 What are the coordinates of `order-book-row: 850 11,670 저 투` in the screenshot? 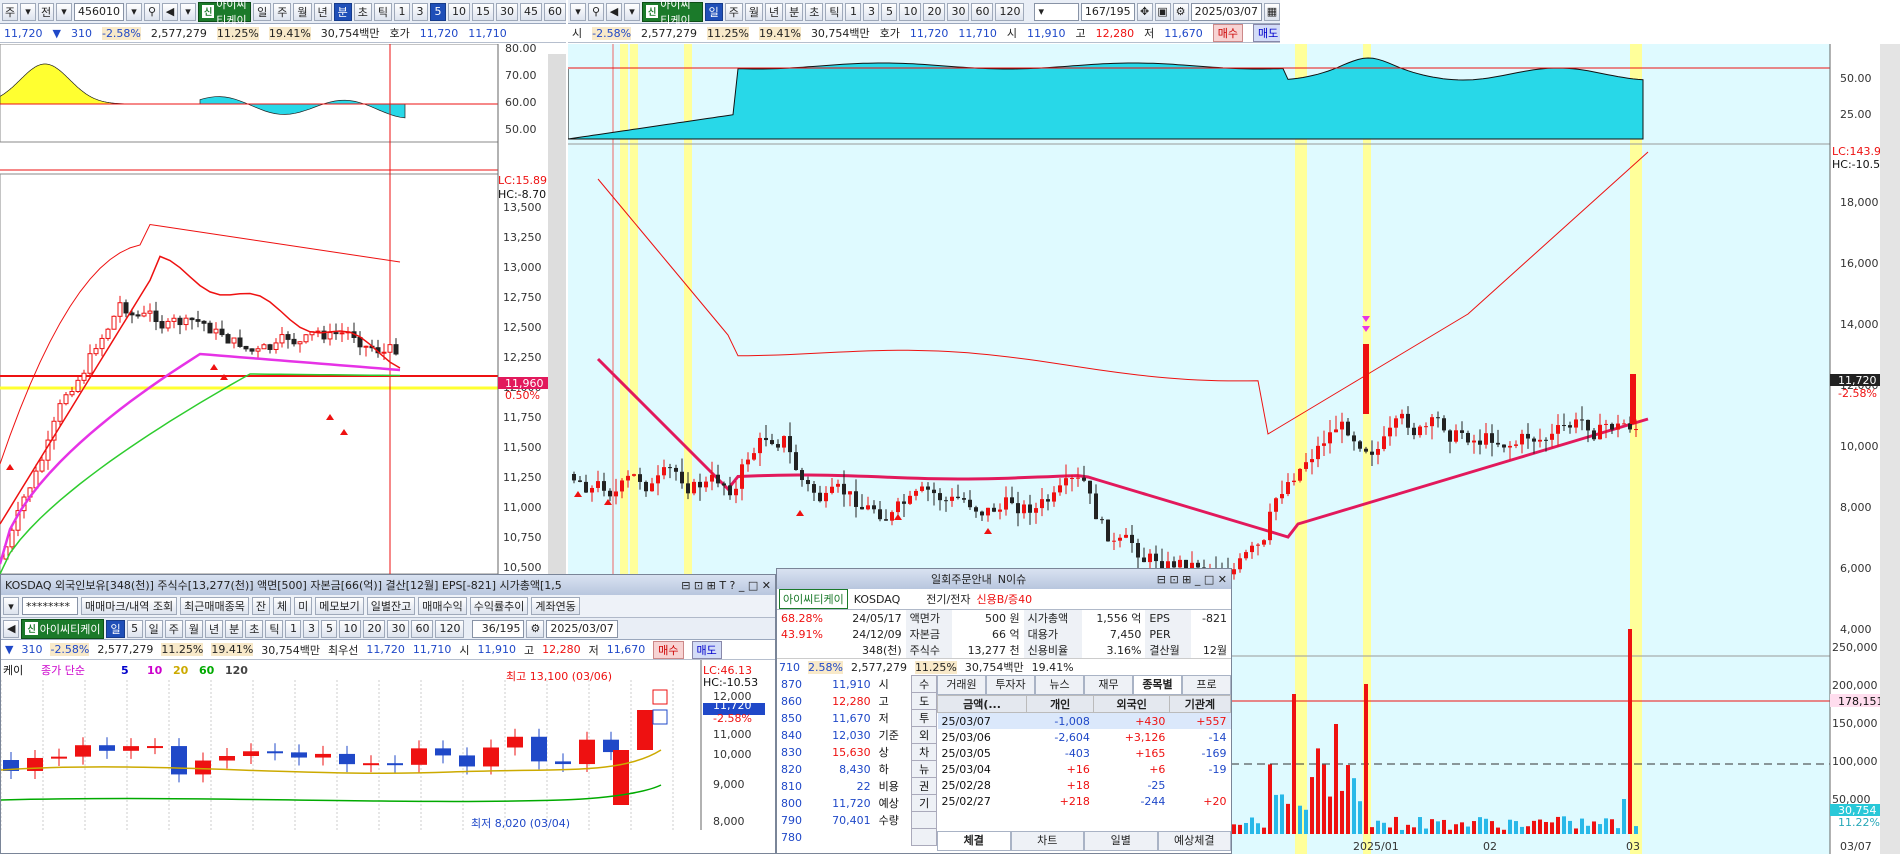 It's located at (857, 718).